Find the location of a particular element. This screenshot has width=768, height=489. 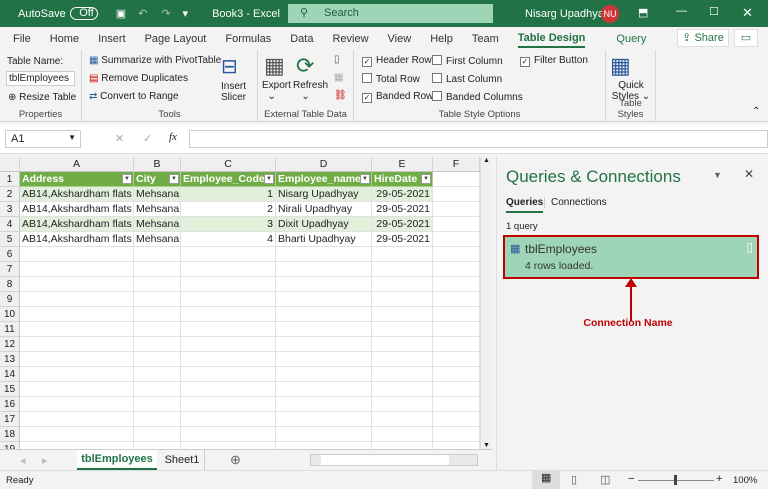

insert-slicer-button: Insert Slicer is located at coordinates (233, 92).